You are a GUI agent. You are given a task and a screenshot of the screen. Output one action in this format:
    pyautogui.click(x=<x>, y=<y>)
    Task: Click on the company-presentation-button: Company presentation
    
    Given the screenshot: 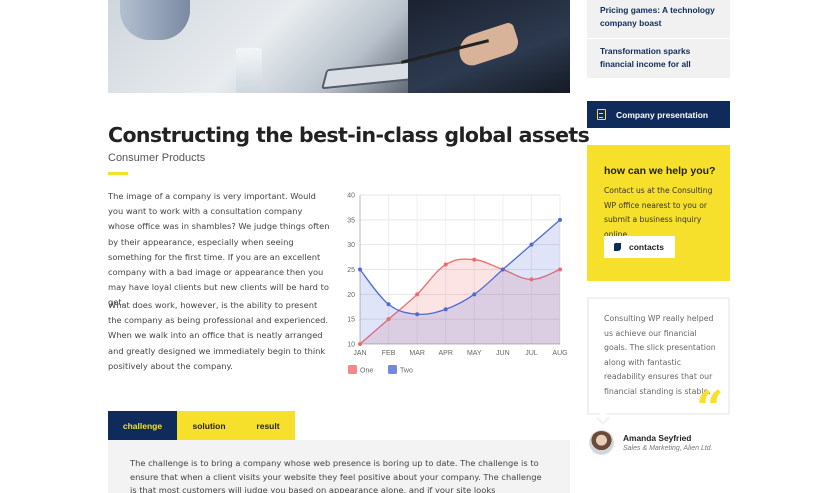 What is the action you would take?
    pyautogui.click(x=658, y=114)
    